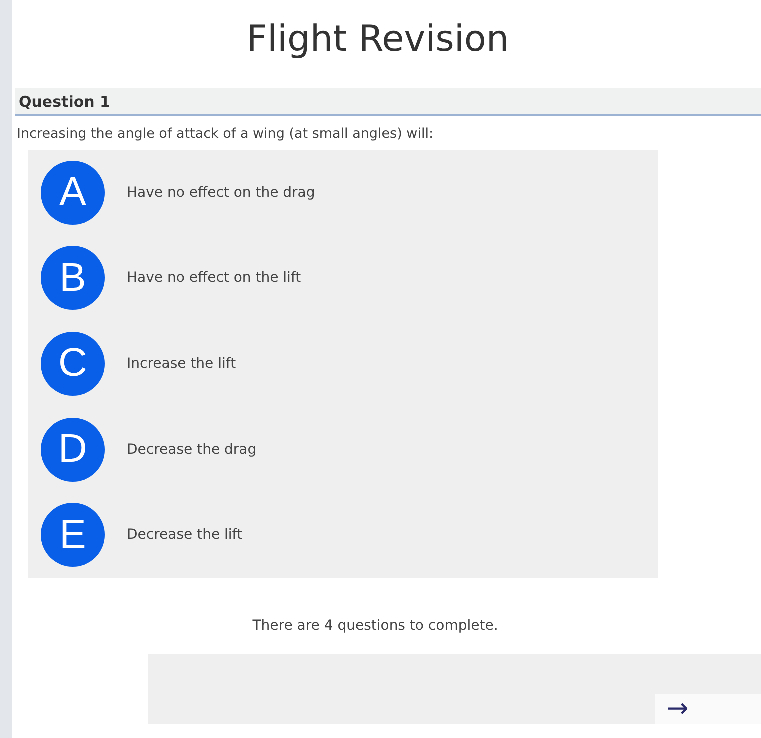  Describe the element at coordinates (378, 40) in the screenshot. I see `page-title: Flight Revision` at that location.